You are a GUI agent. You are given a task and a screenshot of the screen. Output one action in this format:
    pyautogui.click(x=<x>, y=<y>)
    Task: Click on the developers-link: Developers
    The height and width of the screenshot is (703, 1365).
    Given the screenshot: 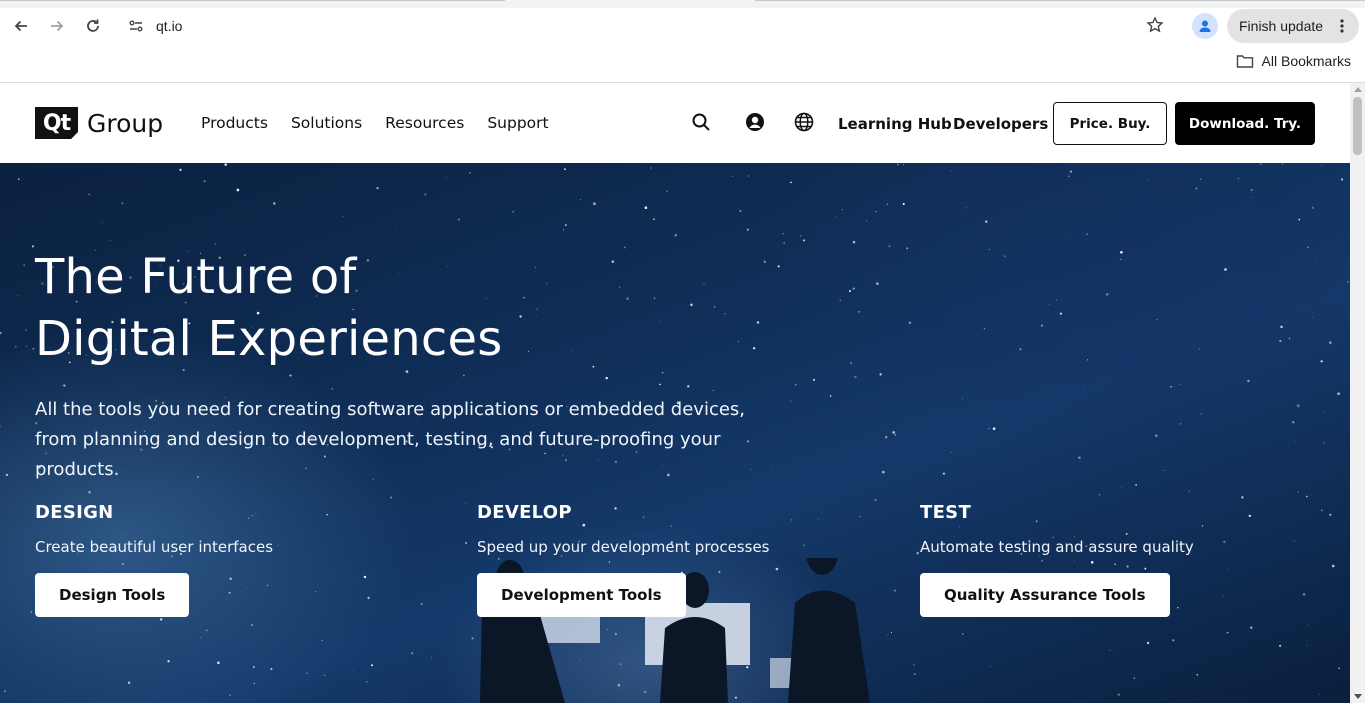 What is the action you would take?
    pyautogui.click(x=1000, y=124)
    